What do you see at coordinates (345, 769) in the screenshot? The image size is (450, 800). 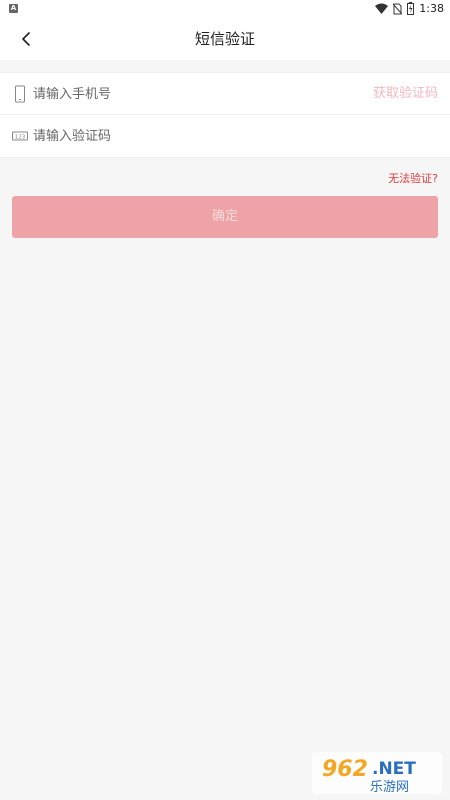 I see `svg-text: 962` at bounding box center [345, 769].